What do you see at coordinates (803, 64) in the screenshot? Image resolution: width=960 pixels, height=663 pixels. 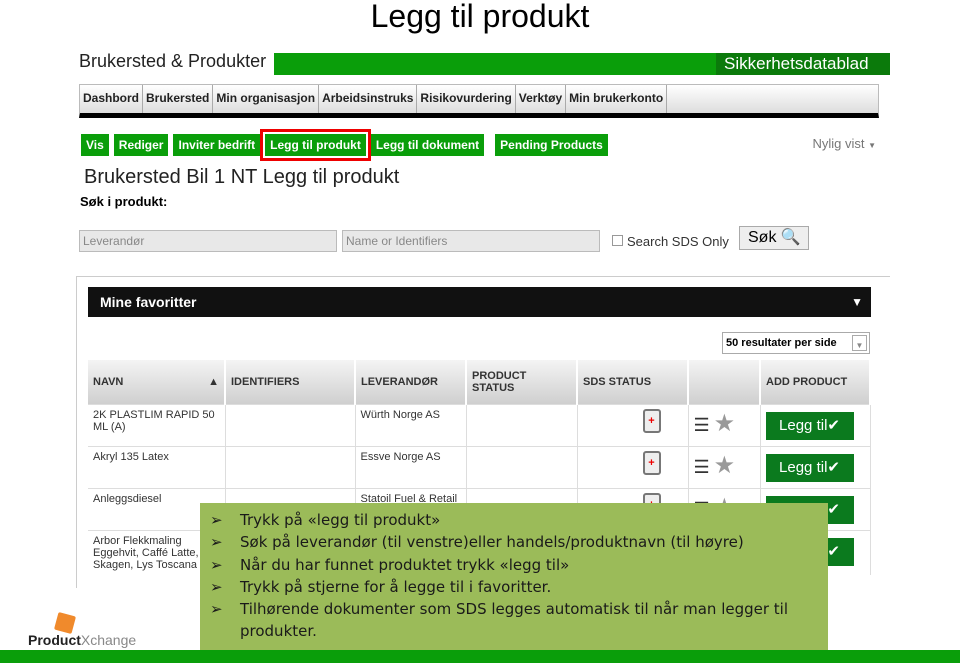 I see `sds-link: Sikkerhetsdatablad` at bounding box center [803, 64].